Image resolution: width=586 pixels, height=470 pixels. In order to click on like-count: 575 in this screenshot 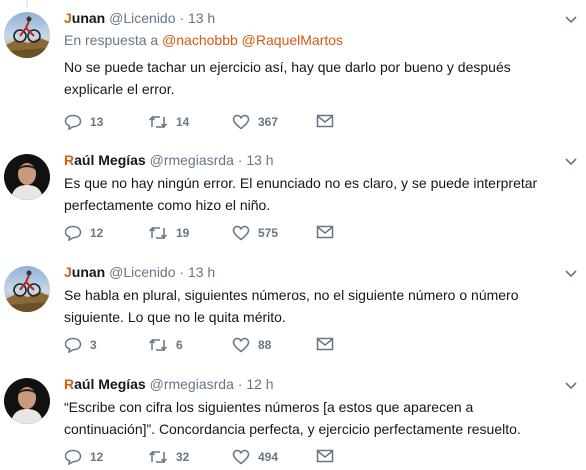, I will do `click(268, 233)`.